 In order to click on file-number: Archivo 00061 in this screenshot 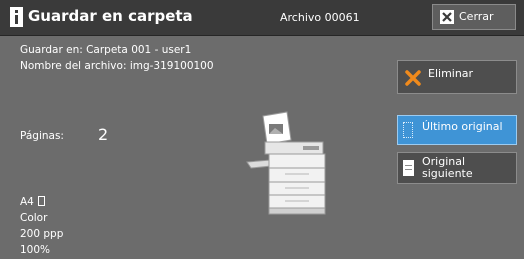, I will do `click(320, 17)`.